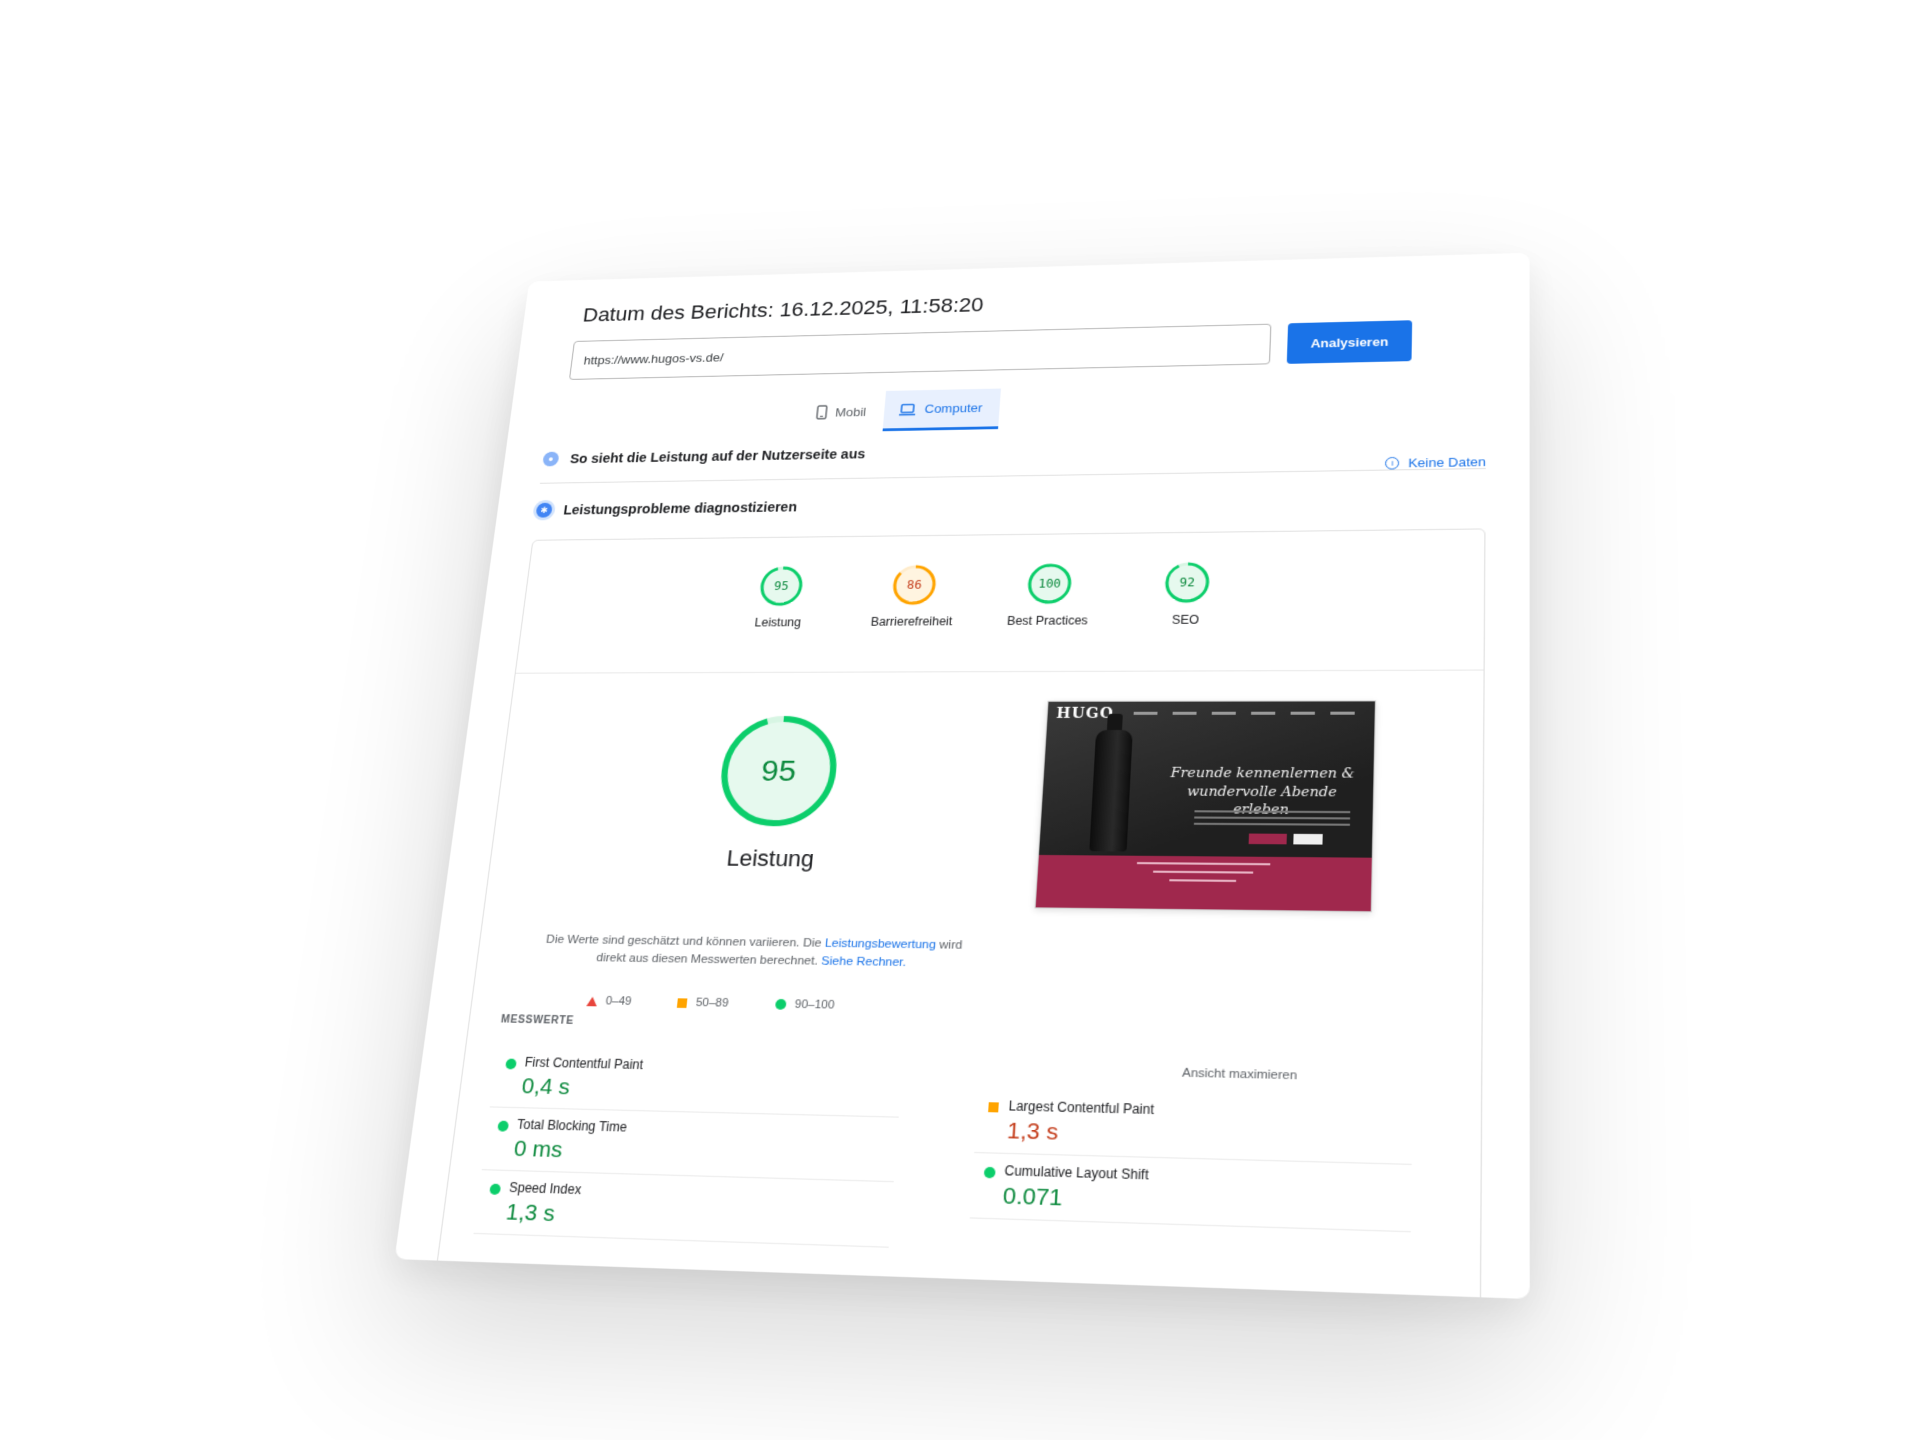 The image size is (1920, 1440). I want to click on legend-poor: 0–49, so click(609, 1001).